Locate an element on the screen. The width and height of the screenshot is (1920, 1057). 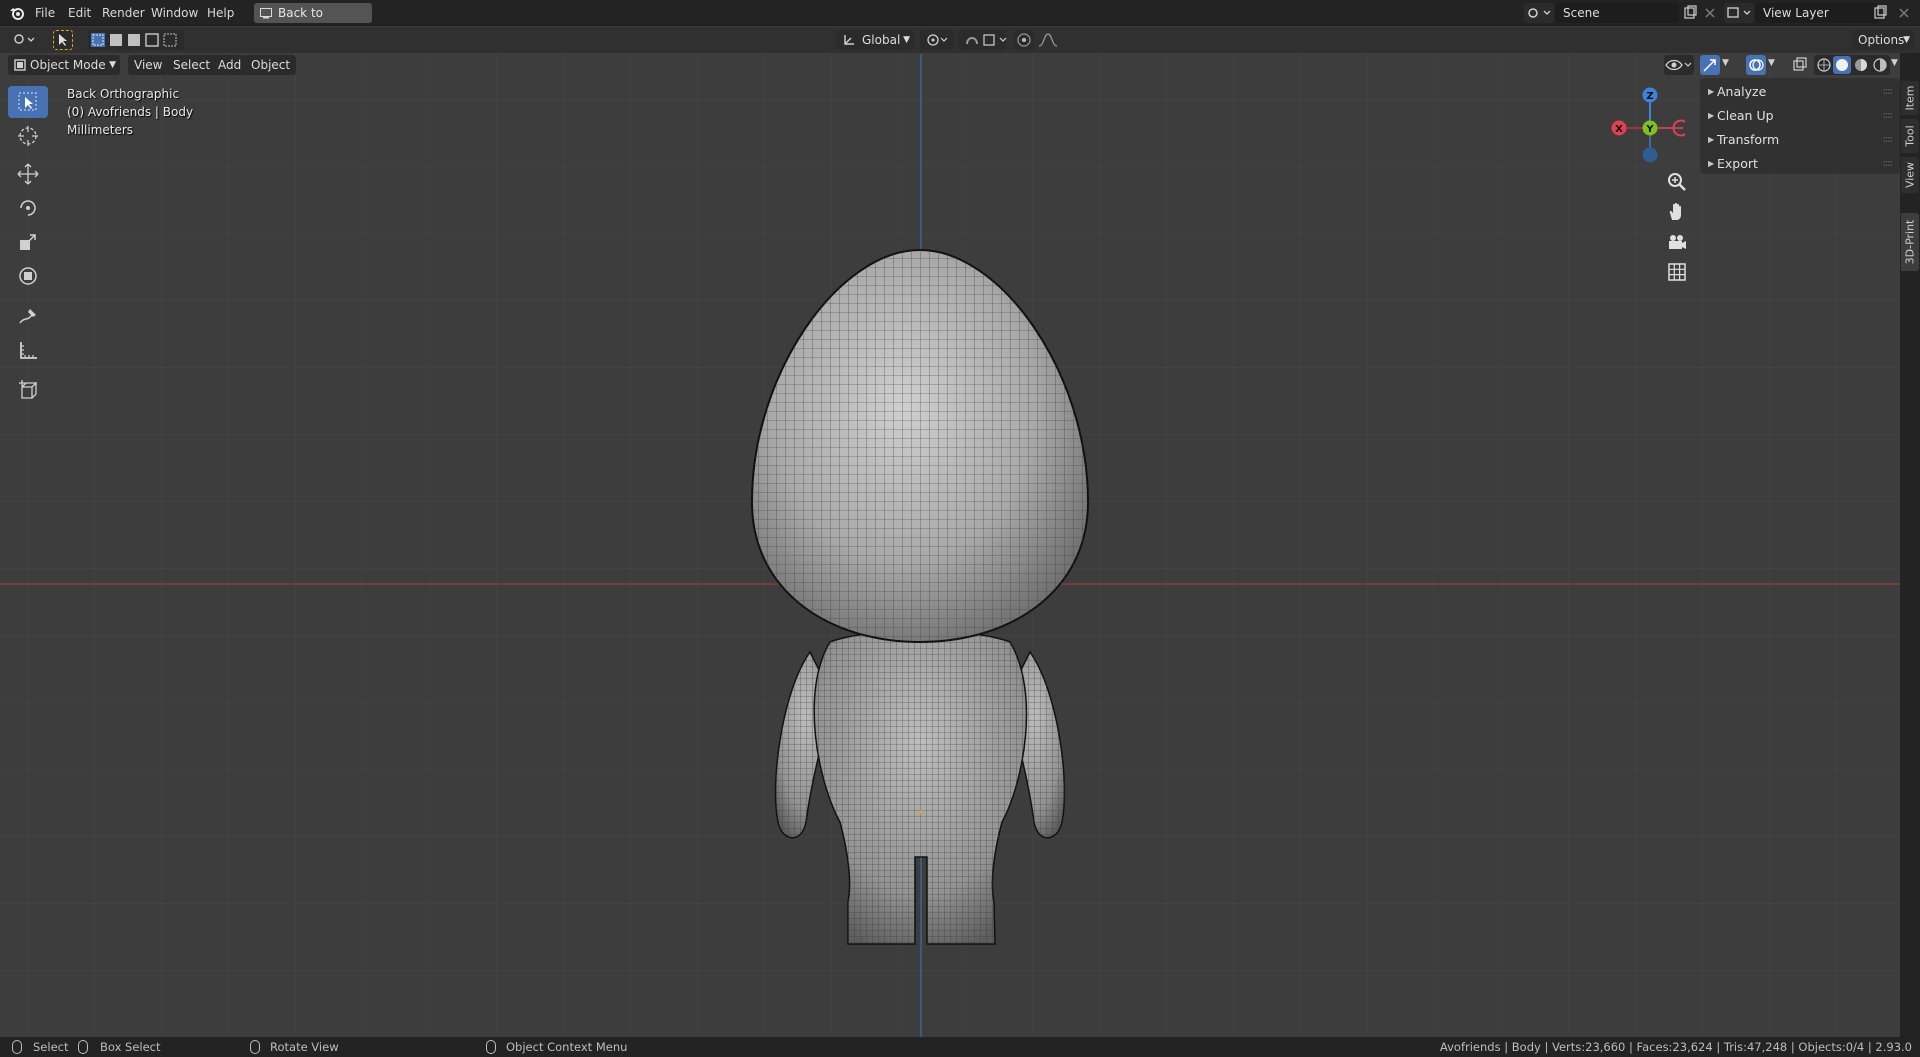
scene-icon is located at coordinates (1539, 13).